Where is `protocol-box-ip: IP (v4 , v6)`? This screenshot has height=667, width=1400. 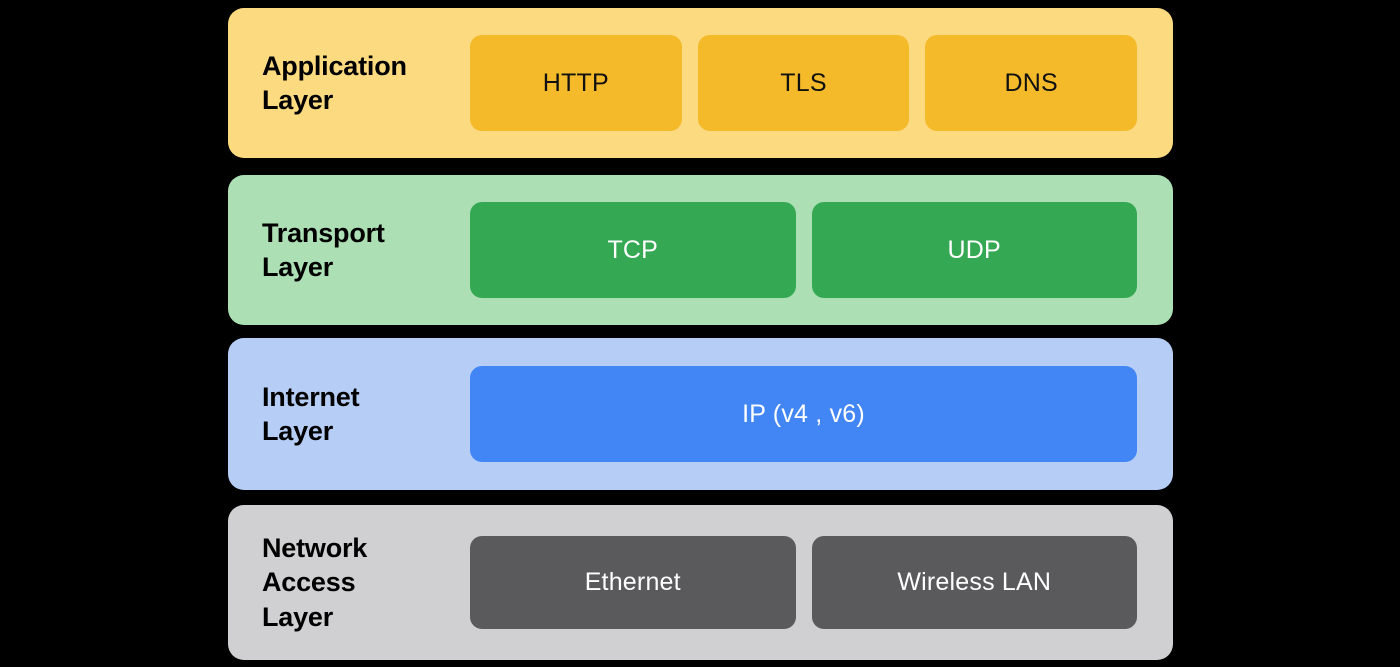 protocol-box-ip: IP (v4 , v6) is located at coordinates (803, 414).